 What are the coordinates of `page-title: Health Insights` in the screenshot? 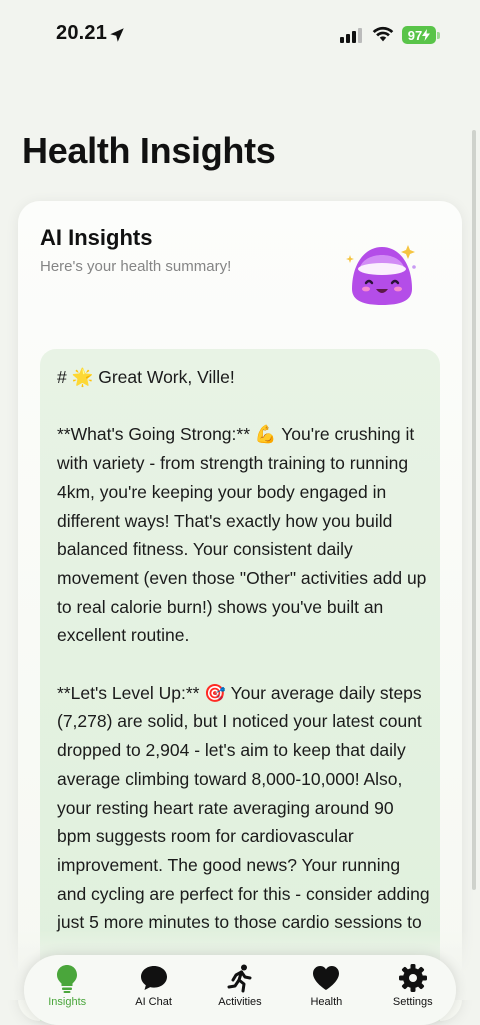 It's located at (149, 150).